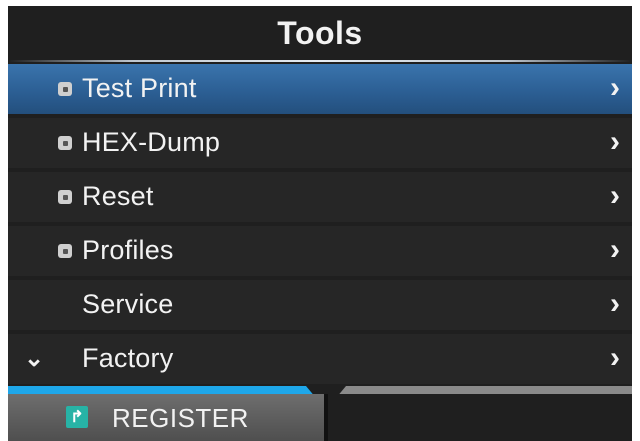  I want to click on register-icon: ↱, so click(77, 417).